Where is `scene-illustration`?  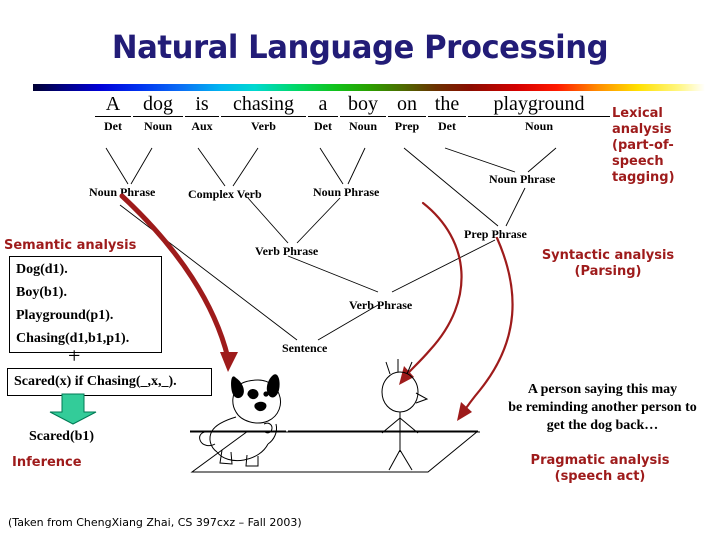
scene-illustration is located at coordinates (335, 416).